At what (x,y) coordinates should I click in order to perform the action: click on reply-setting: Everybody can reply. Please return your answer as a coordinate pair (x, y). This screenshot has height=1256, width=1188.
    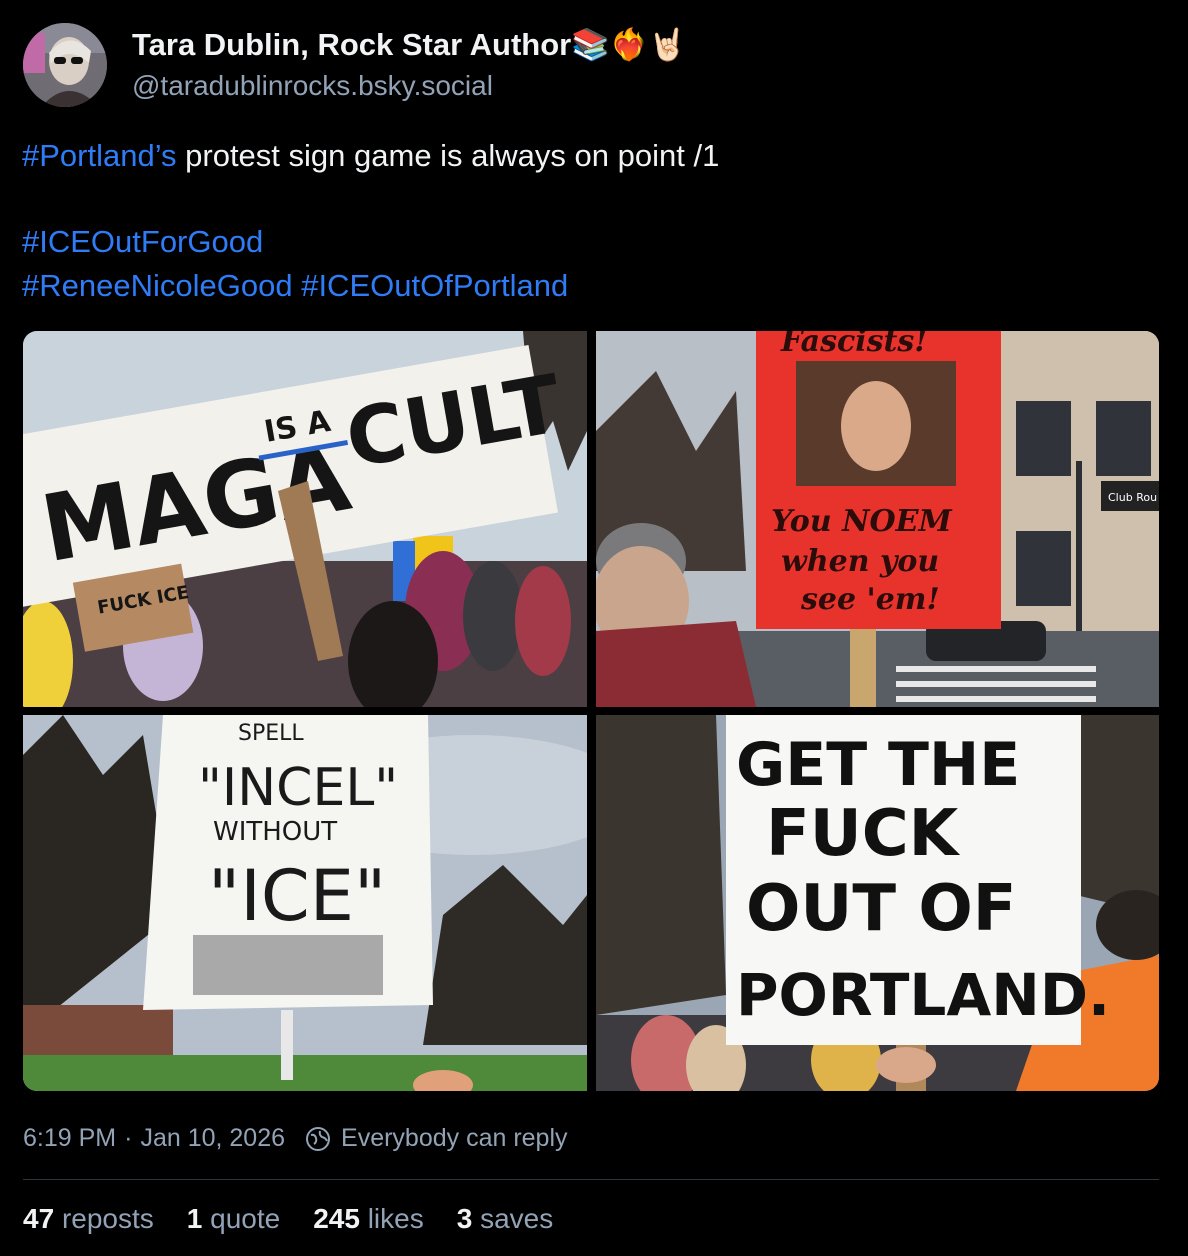
    Looking at the image, I should click on (454, 1138).